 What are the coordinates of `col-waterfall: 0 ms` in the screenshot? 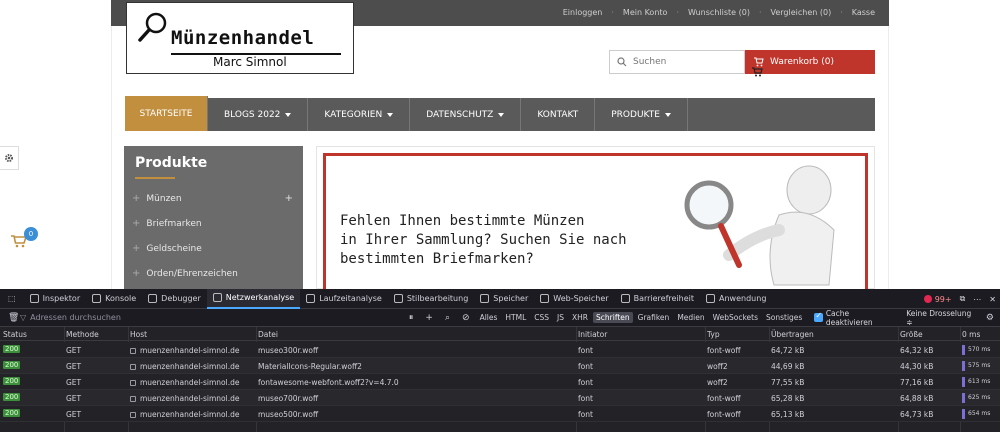 It's located at (971, 334).